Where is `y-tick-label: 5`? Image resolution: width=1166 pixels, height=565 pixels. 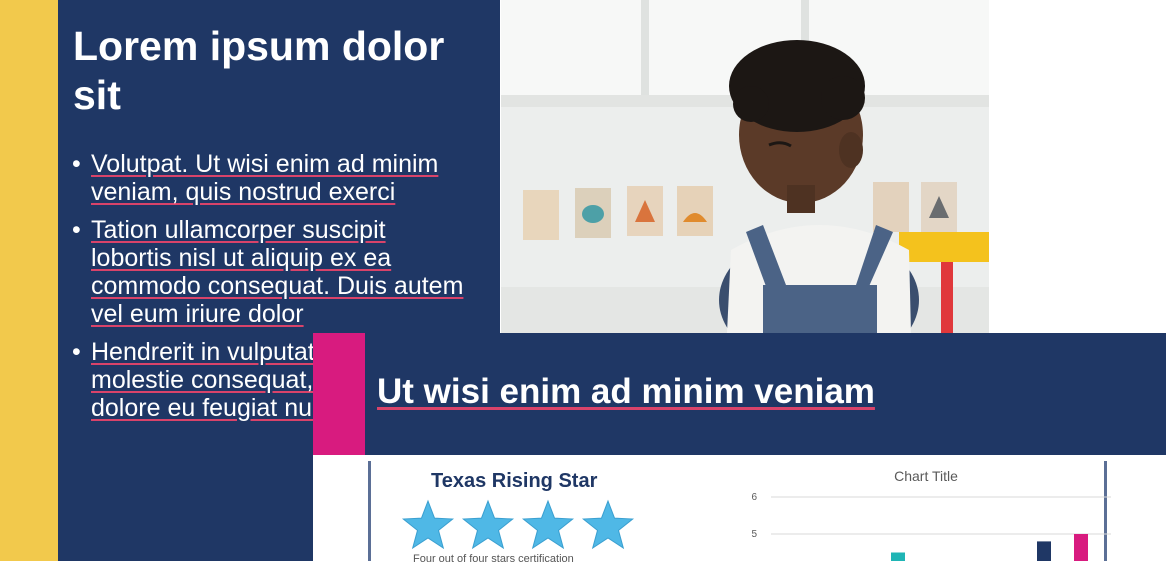
y-tick-label: 5 is located at coordinates (754, 534).